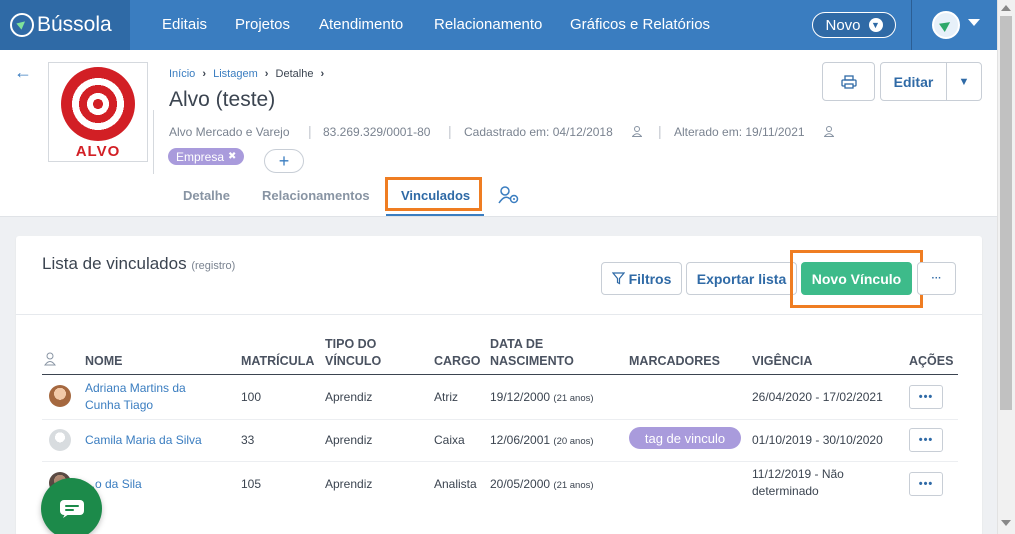 This screenshot has height=534, width=1015. I want to click on row3-role: Analista, so click(455, 484).